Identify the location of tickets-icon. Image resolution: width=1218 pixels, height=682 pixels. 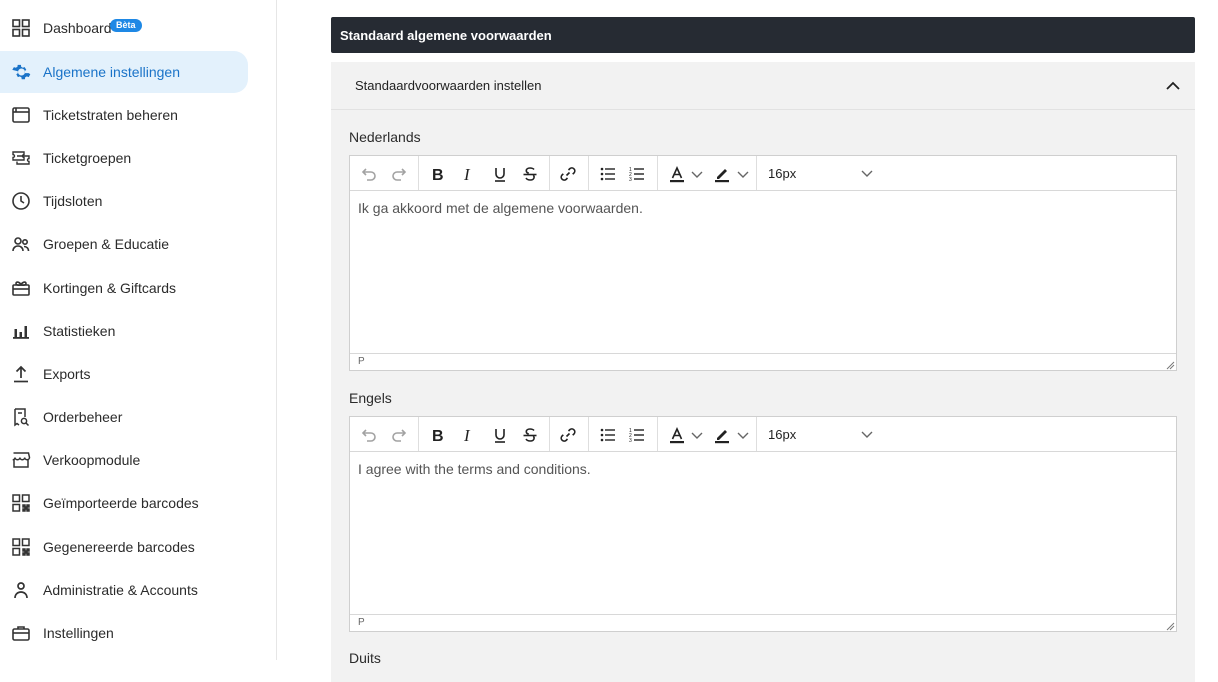
(21, 158).